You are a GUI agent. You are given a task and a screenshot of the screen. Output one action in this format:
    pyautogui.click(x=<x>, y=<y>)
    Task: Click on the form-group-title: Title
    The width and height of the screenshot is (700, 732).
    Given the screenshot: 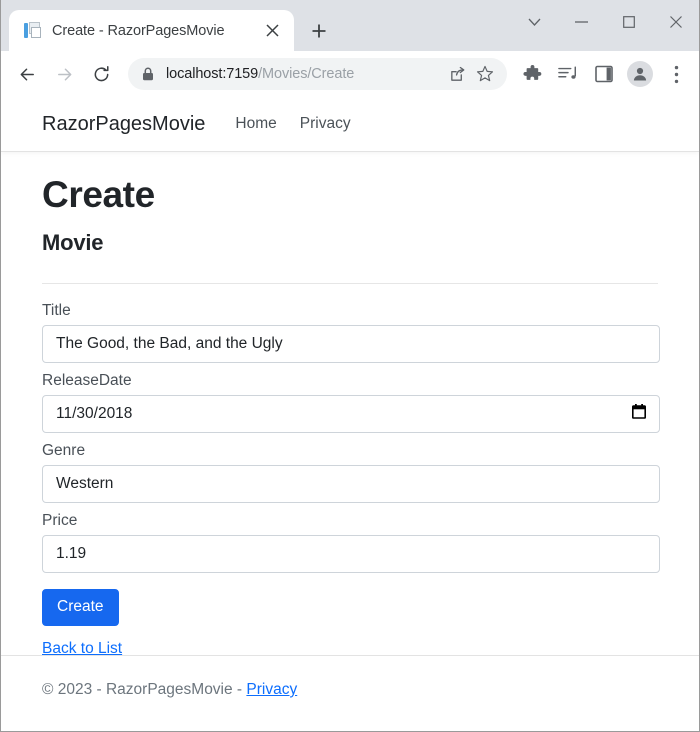 What is the action you would take?
    pyautogui.click(x=351, y=332)
    